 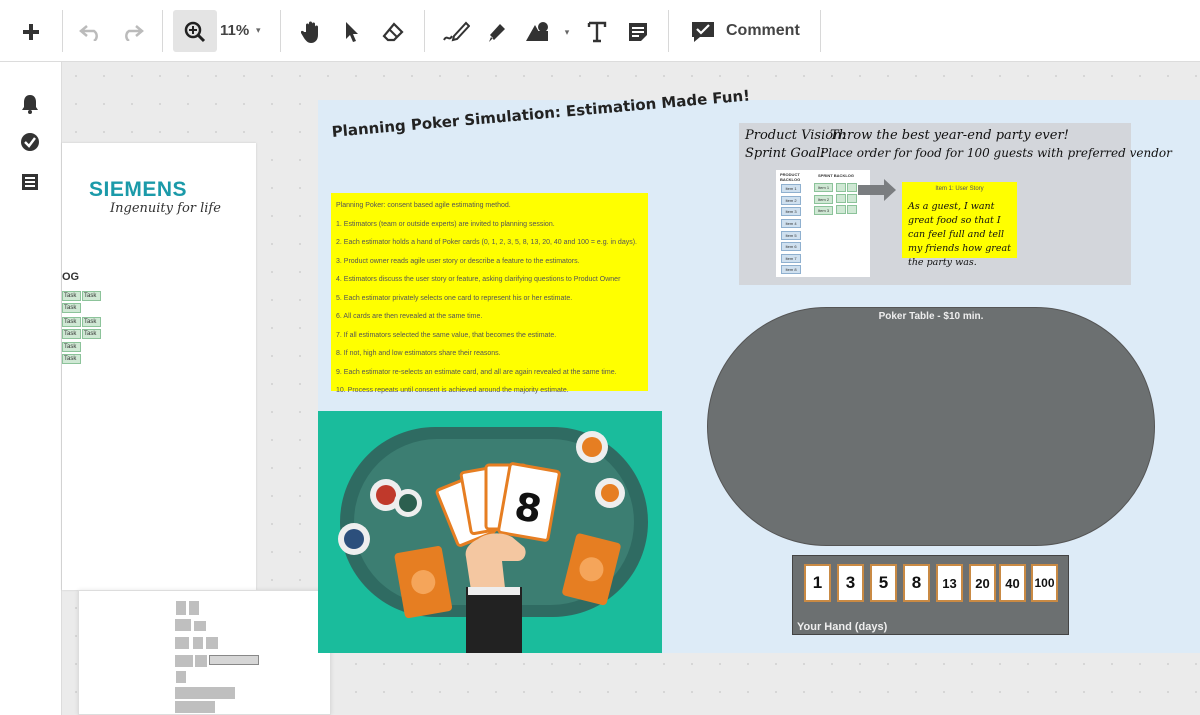 What do you see at coordinates (456, 32) in the screenshot?
I see `pen-icon` at bounding box center [456, 32].